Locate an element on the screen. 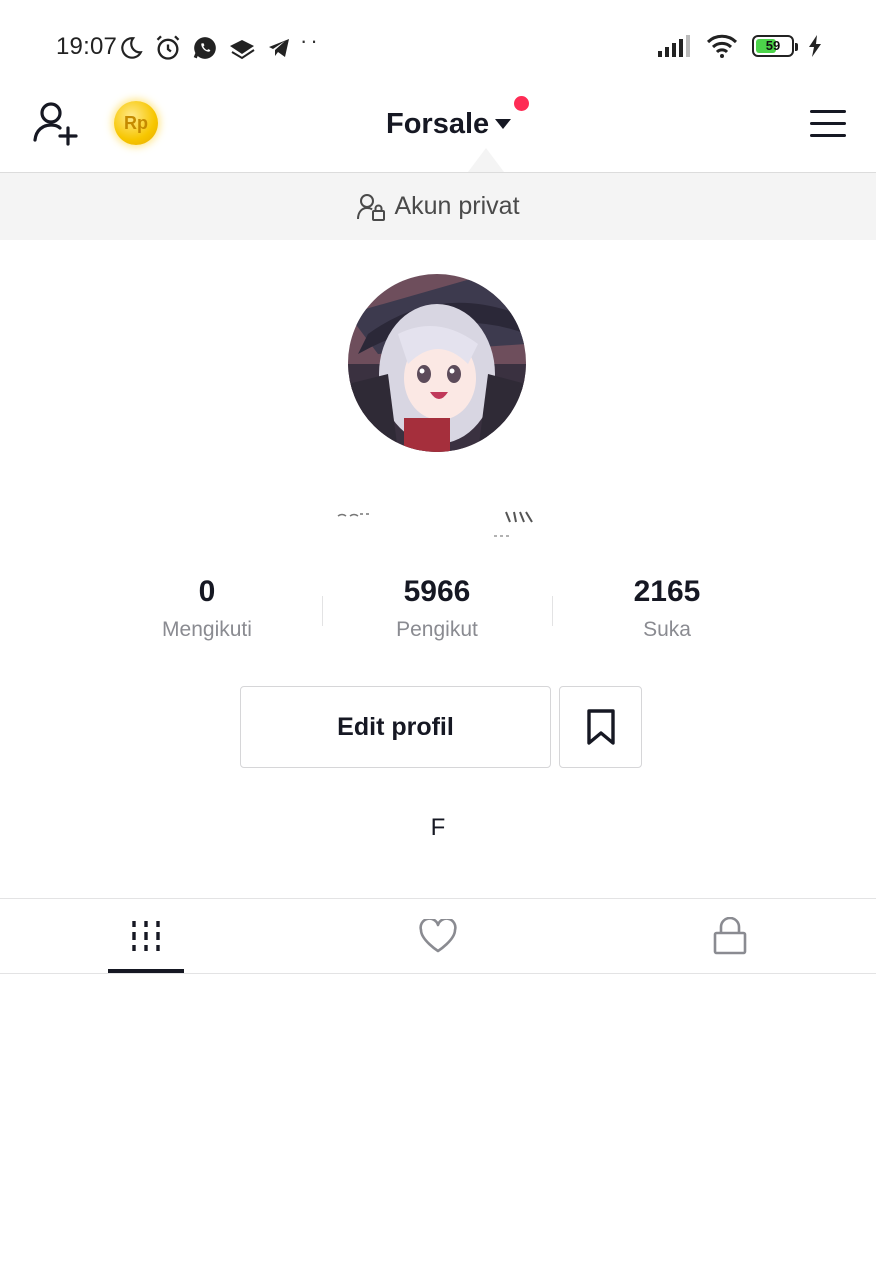 The width and height of the screenshot is (876, 1280). battery-level: 59 is located at coordinates (773, 45).